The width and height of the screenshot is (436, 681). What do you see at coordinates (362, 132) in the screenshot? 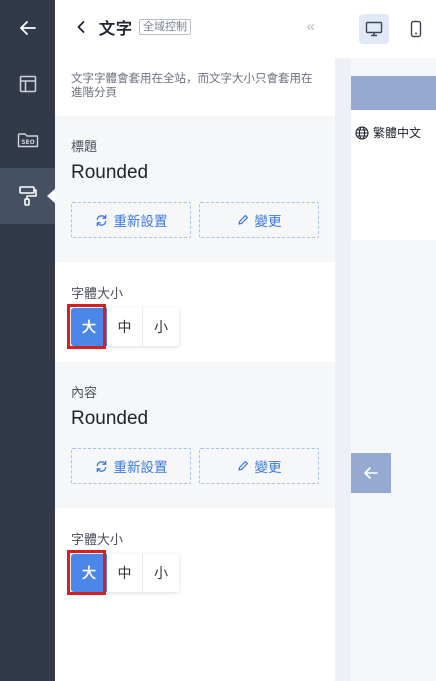
I see `globe-icon` at bounding box center [362, 132].